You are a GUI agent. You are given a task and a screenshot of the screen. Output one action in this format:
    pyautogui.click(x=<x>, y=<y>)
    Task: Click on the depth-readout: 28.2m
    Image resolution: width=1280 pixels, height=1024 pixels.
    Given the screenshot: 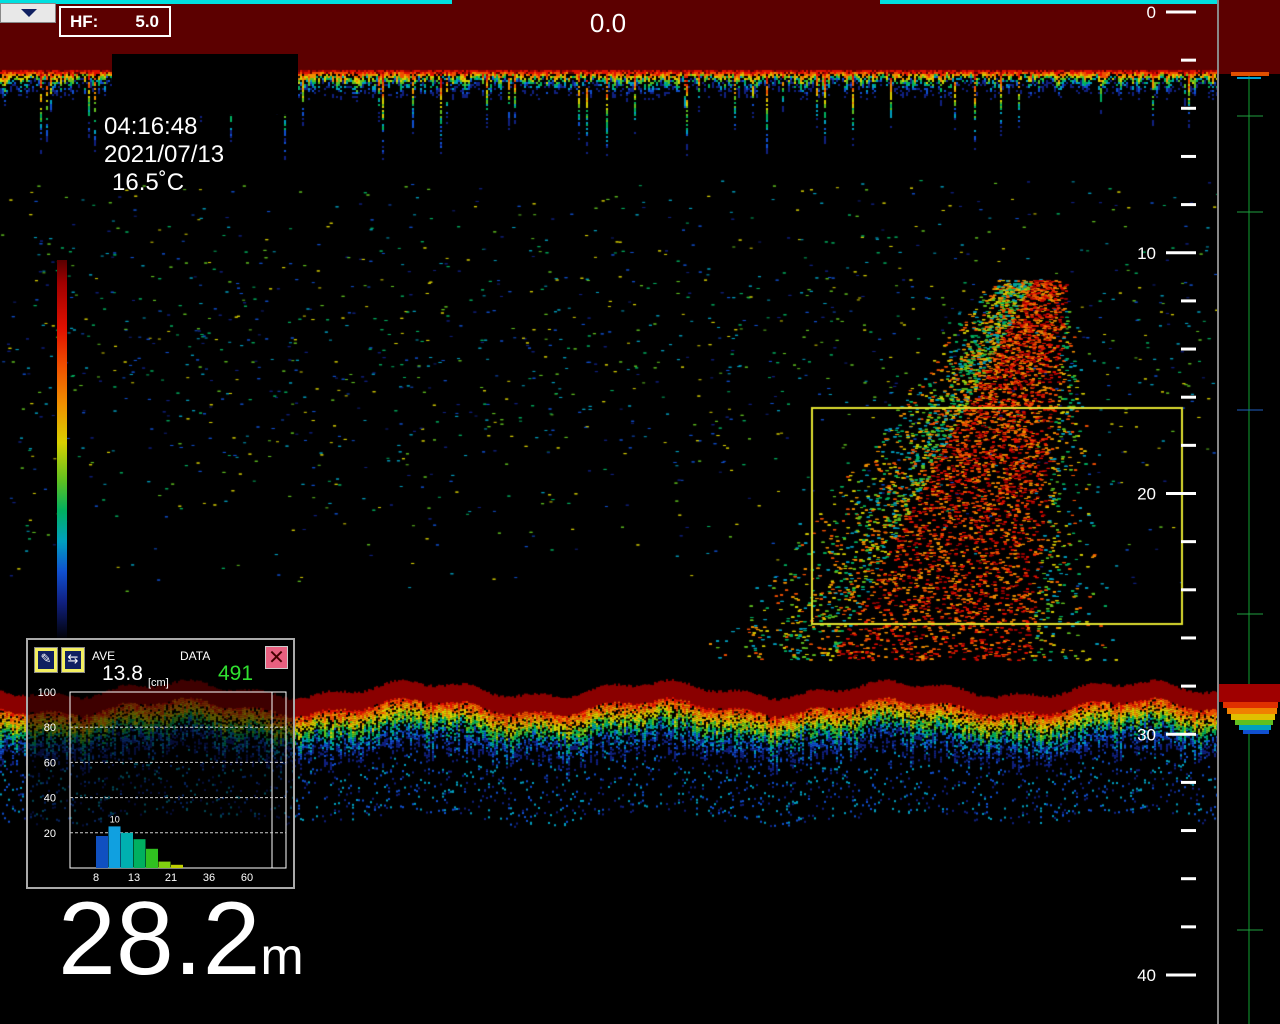 What is the action you would take?
    pyautogui.click(x=181, y=948)
    